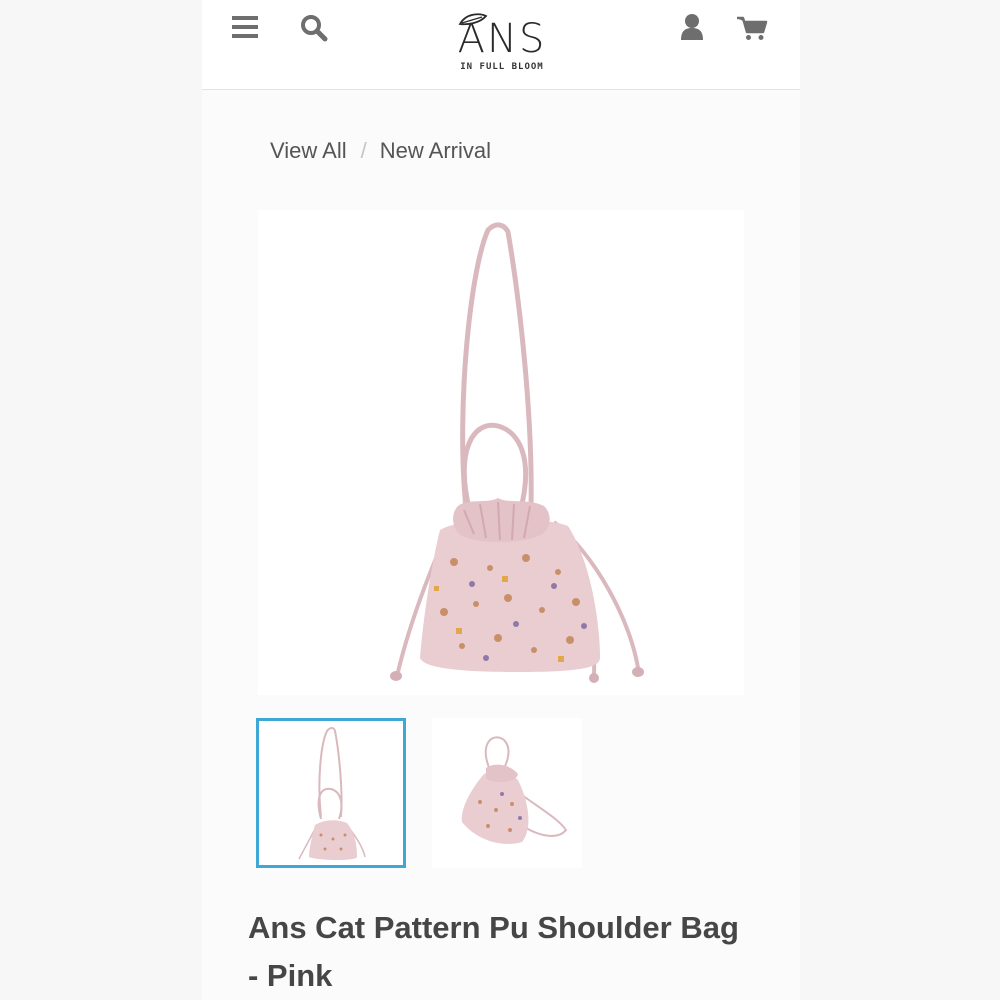  What do you see at coordinates (308, 150) in the screenshot?
I see `breadcrumb-view-all: View All` at bounding box center [308, 150].